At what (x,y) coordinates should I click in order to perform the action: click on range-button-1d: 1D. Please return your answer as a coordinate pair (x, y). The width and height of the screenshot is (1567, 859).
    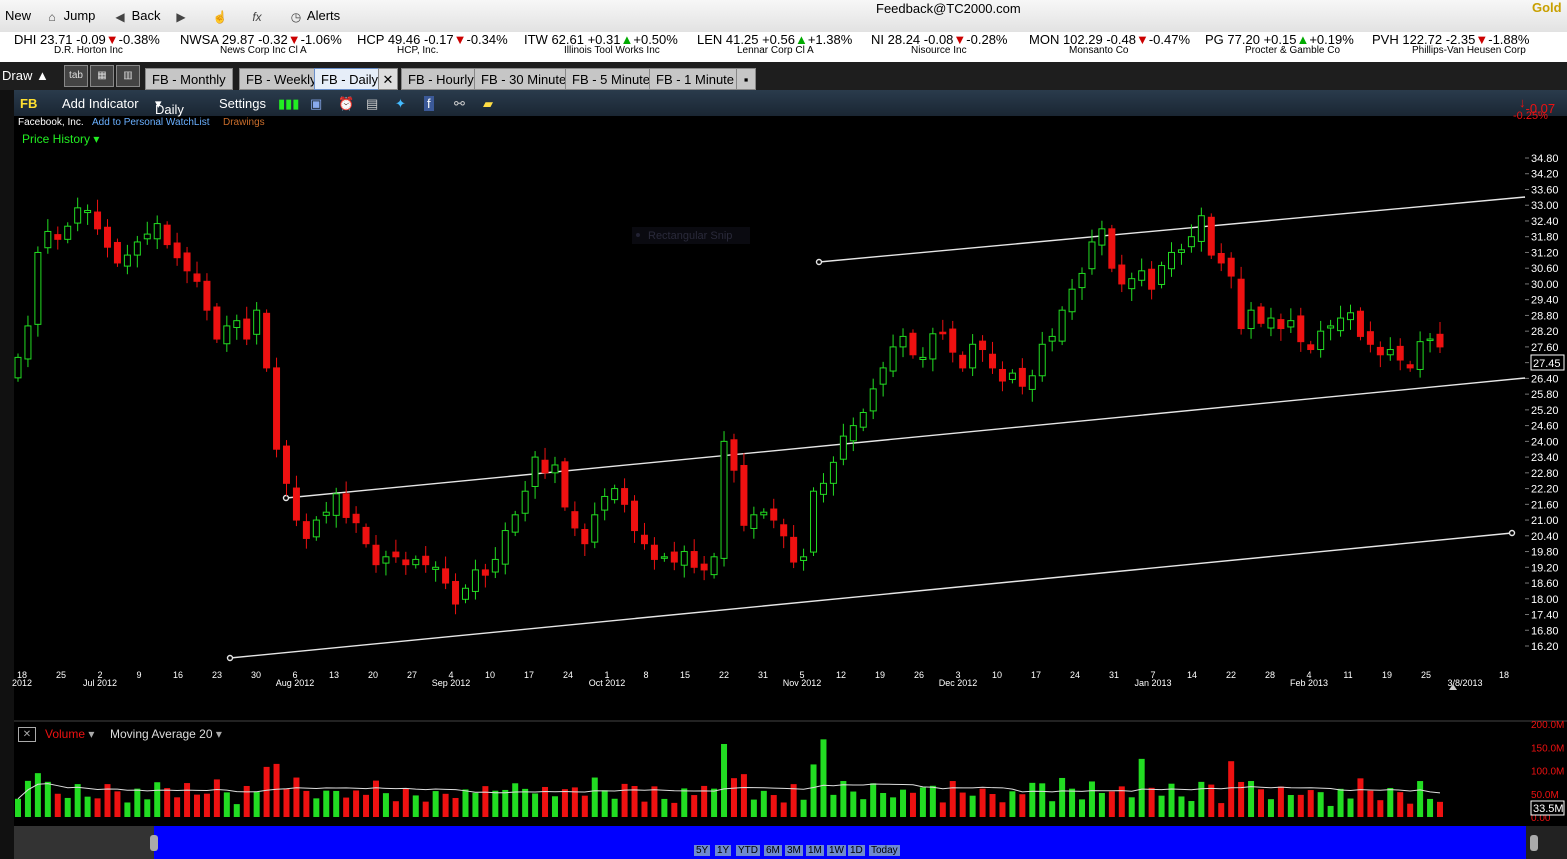
    Looking at the image, I should click on (856, 850).